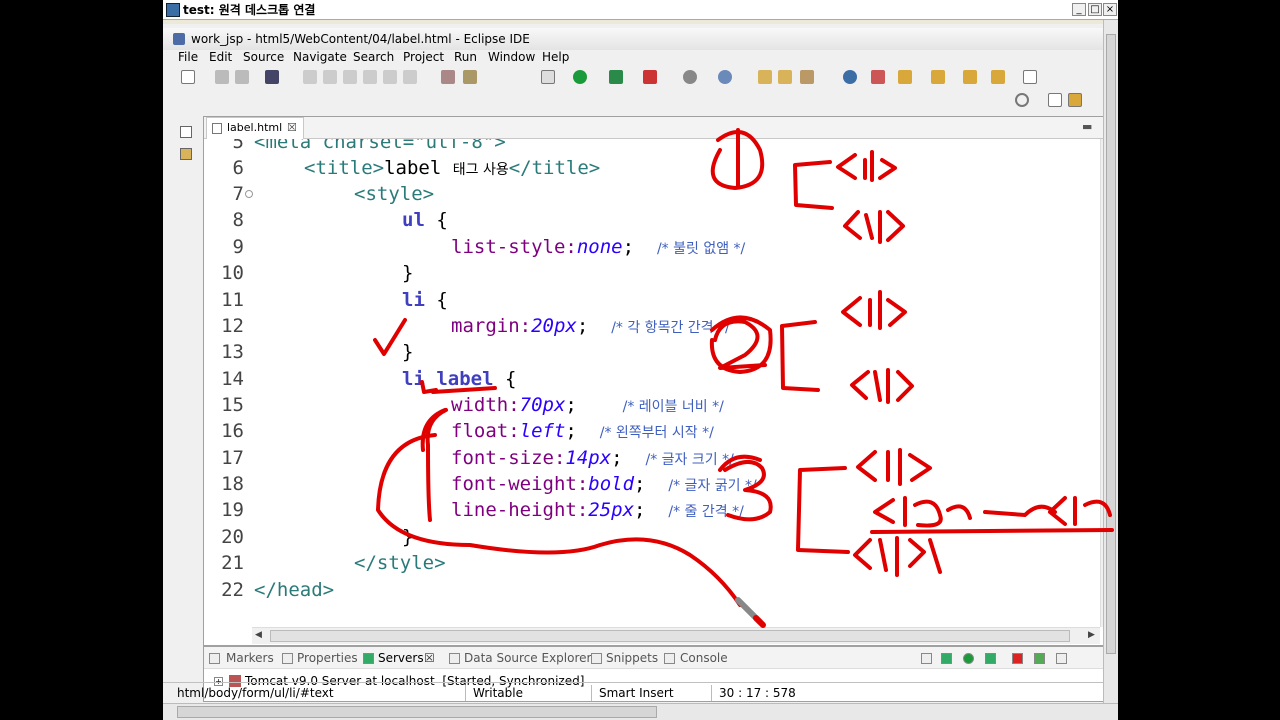  I want to click on restore-view-icon, so click(186, 132).